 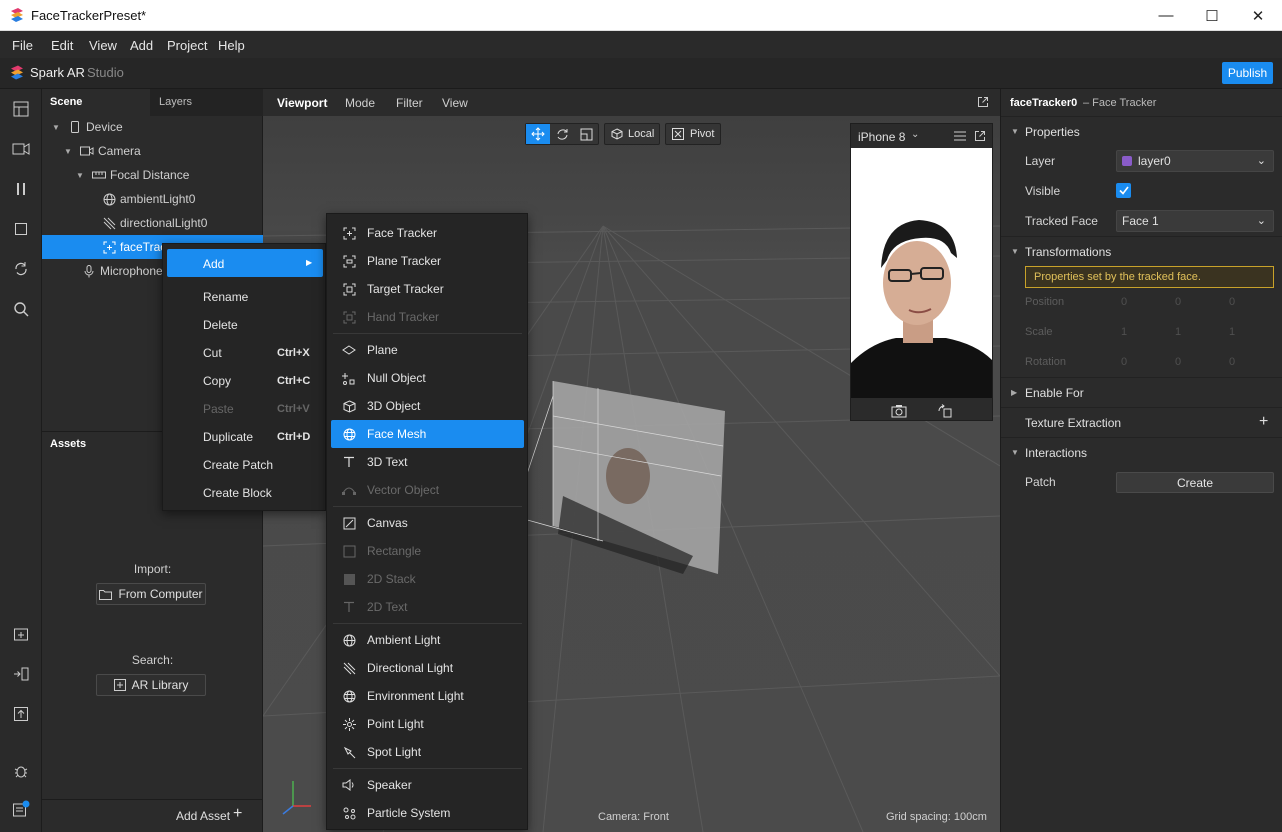 What do you see at coordinates (105, 72) in the screenshot?
I see `brand-suffix: Studio` at bounding box center [105, 72].